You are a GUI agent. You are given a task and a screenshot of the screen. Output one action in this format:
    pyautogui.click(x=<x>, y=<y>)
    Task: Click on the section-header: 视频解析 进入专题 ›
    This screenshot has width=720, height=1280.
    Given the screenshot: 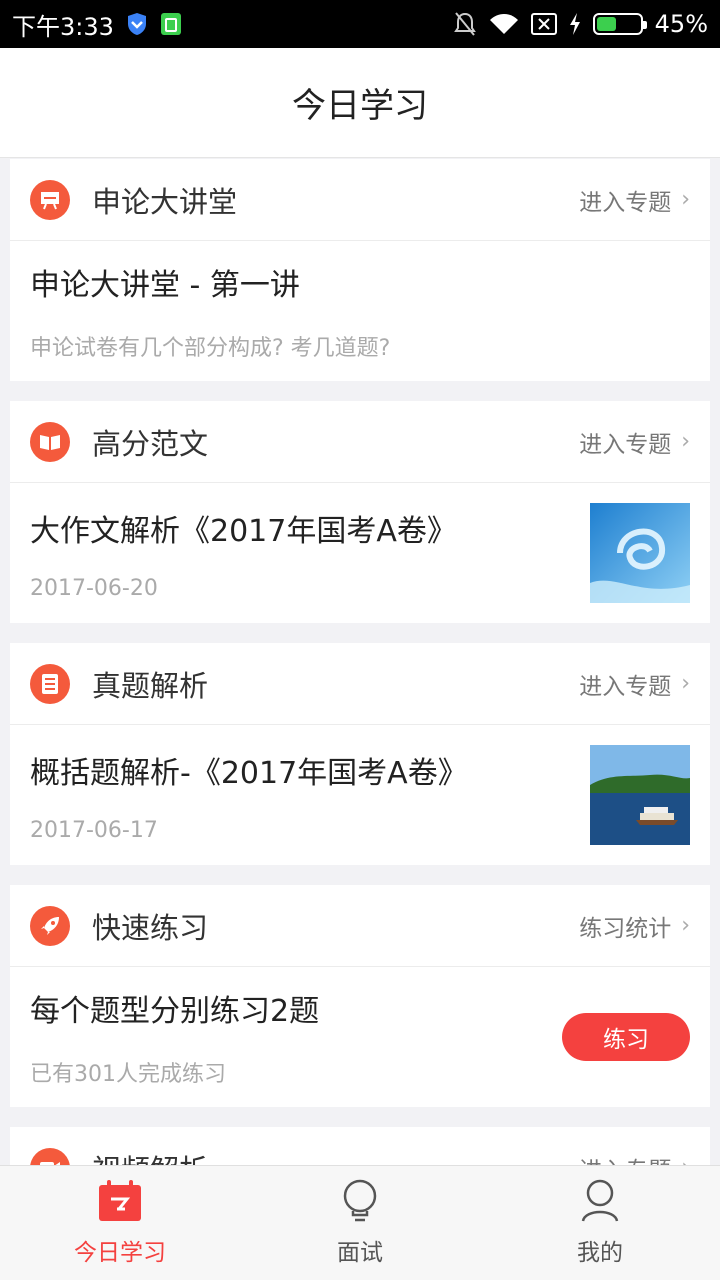 What is the action you would take?
    pyautogui.click(x=360, y=1146)
    